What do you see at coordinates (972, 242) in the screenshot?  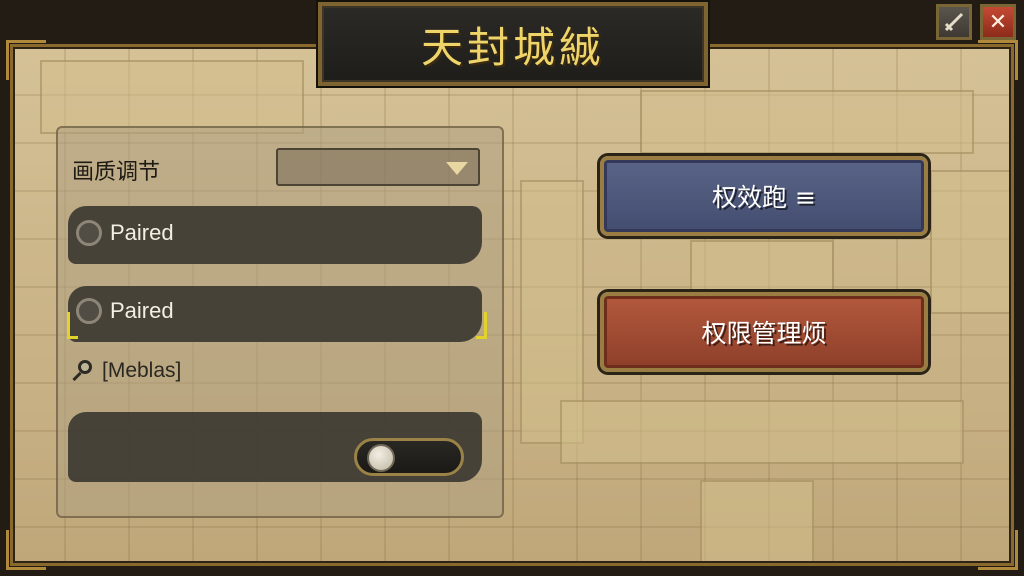 I see `bg-pillar` at bounding box center [972, 242].